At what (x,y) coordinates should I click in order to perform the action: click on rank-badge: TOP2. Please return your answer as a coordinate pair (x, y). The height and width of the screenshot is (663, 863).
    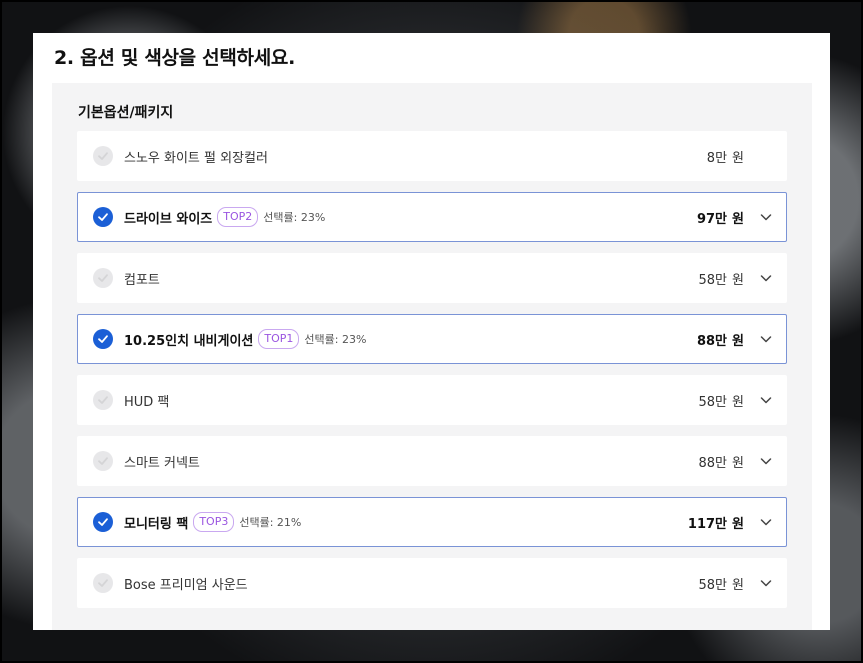
    Looking at the image, I should click on (238, 217).